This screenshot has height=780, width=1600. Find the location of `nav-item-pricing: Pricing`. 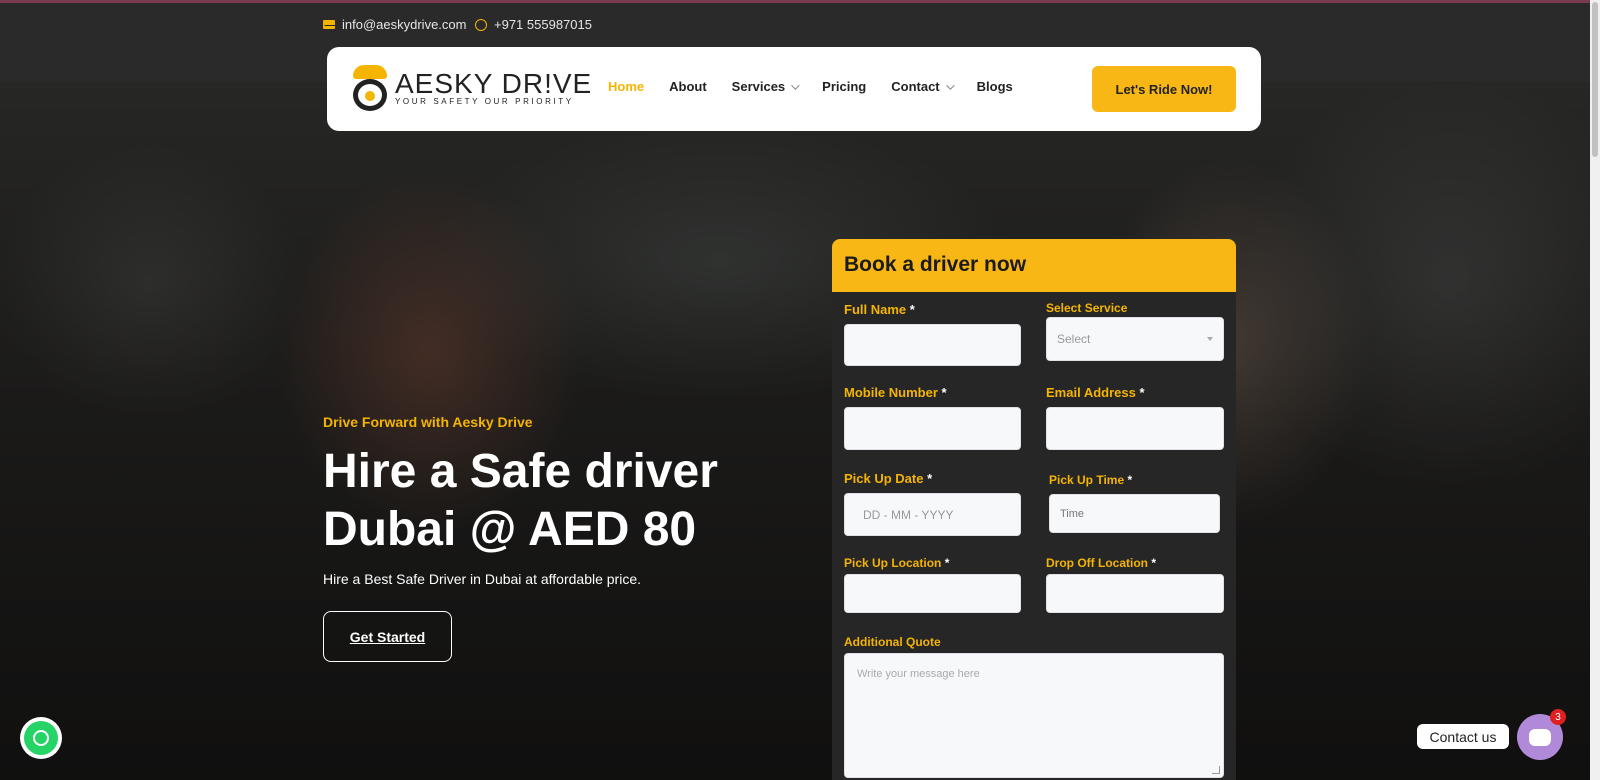

nav-item-pricing: Pricing is located at coordinates (844, 86).